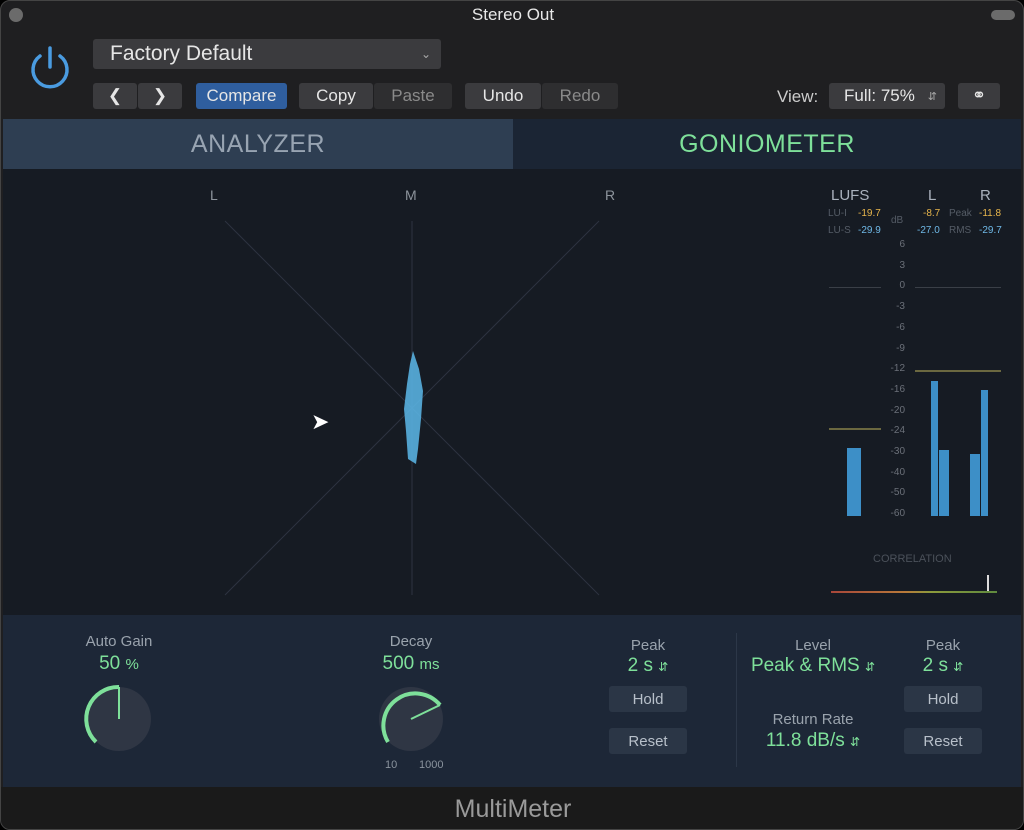 Image resolution: width=1024 pixels, height=830 pixels. What do you see at coordinates (897, 514) in the screenshot?
I see `db-scale-tick: -60` at bounding box center [897, 514].